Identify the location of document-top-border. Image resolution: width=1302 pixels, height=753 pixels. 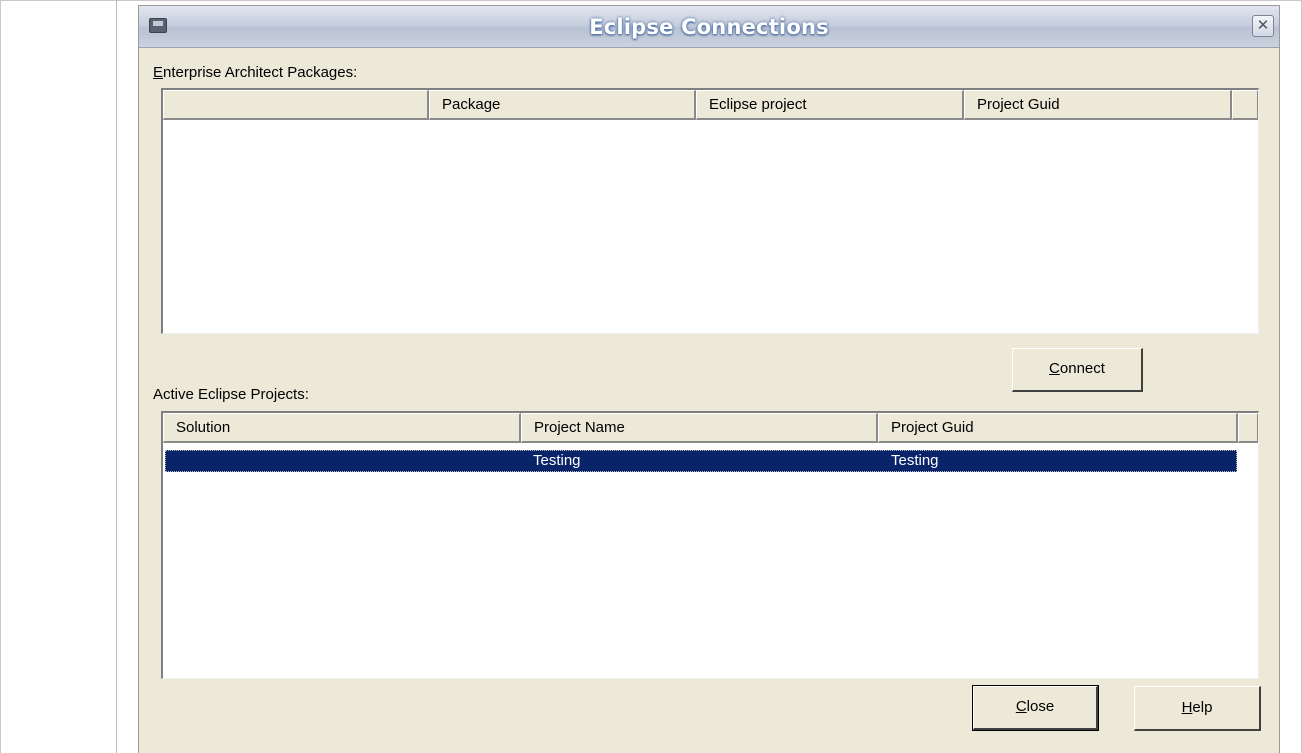
(651, 0).